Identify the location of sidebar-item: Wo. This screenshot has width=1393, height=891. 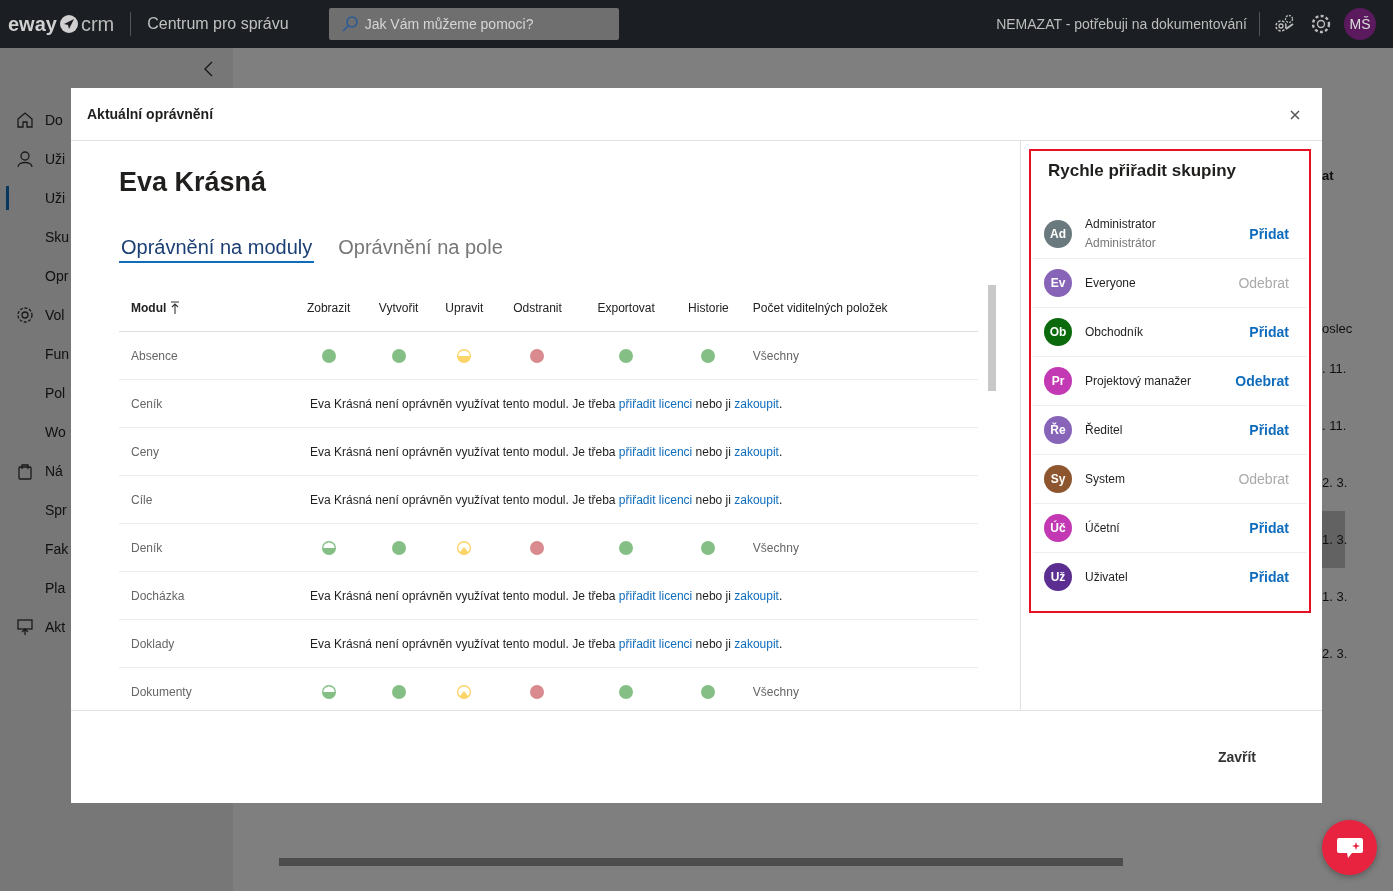
(55, 431).